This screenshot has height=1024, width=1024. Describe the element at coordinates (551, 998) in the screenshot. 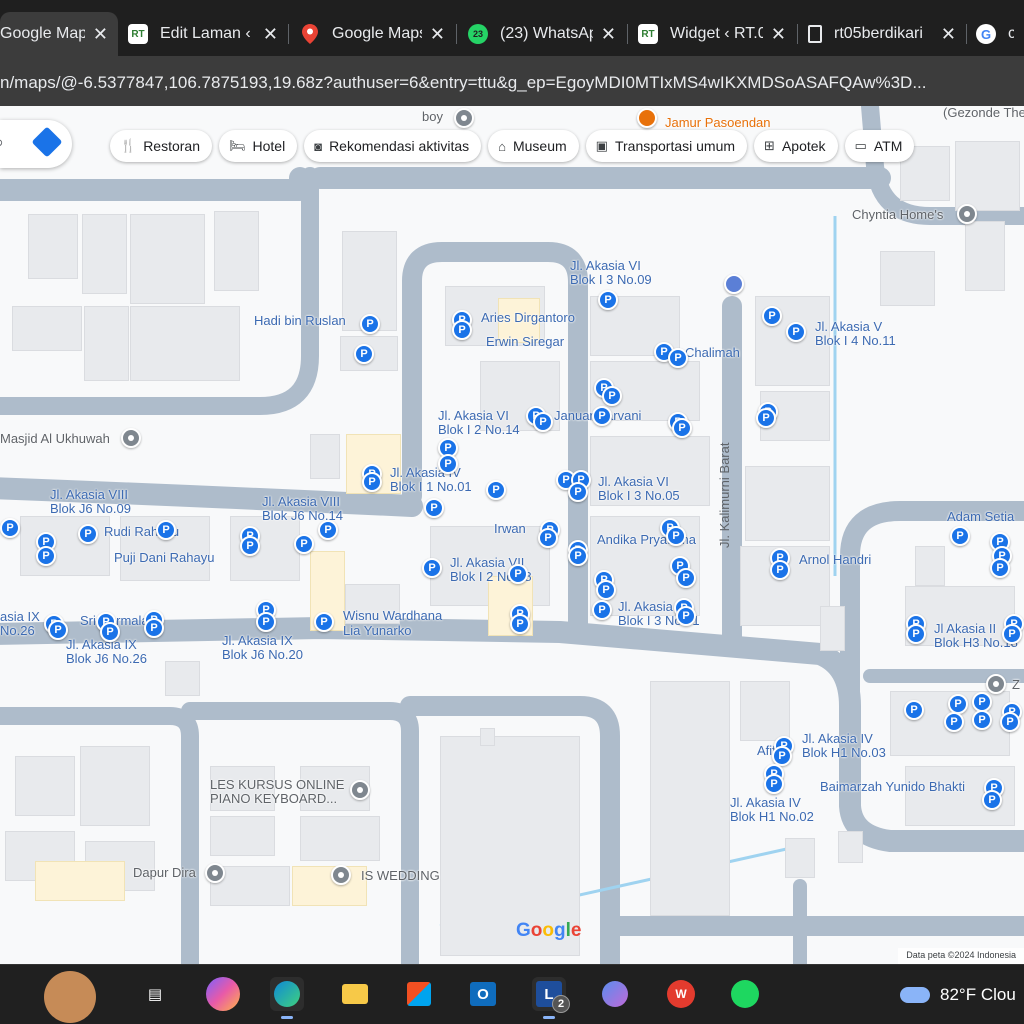

I see `l-app-icon: L2` at that location.